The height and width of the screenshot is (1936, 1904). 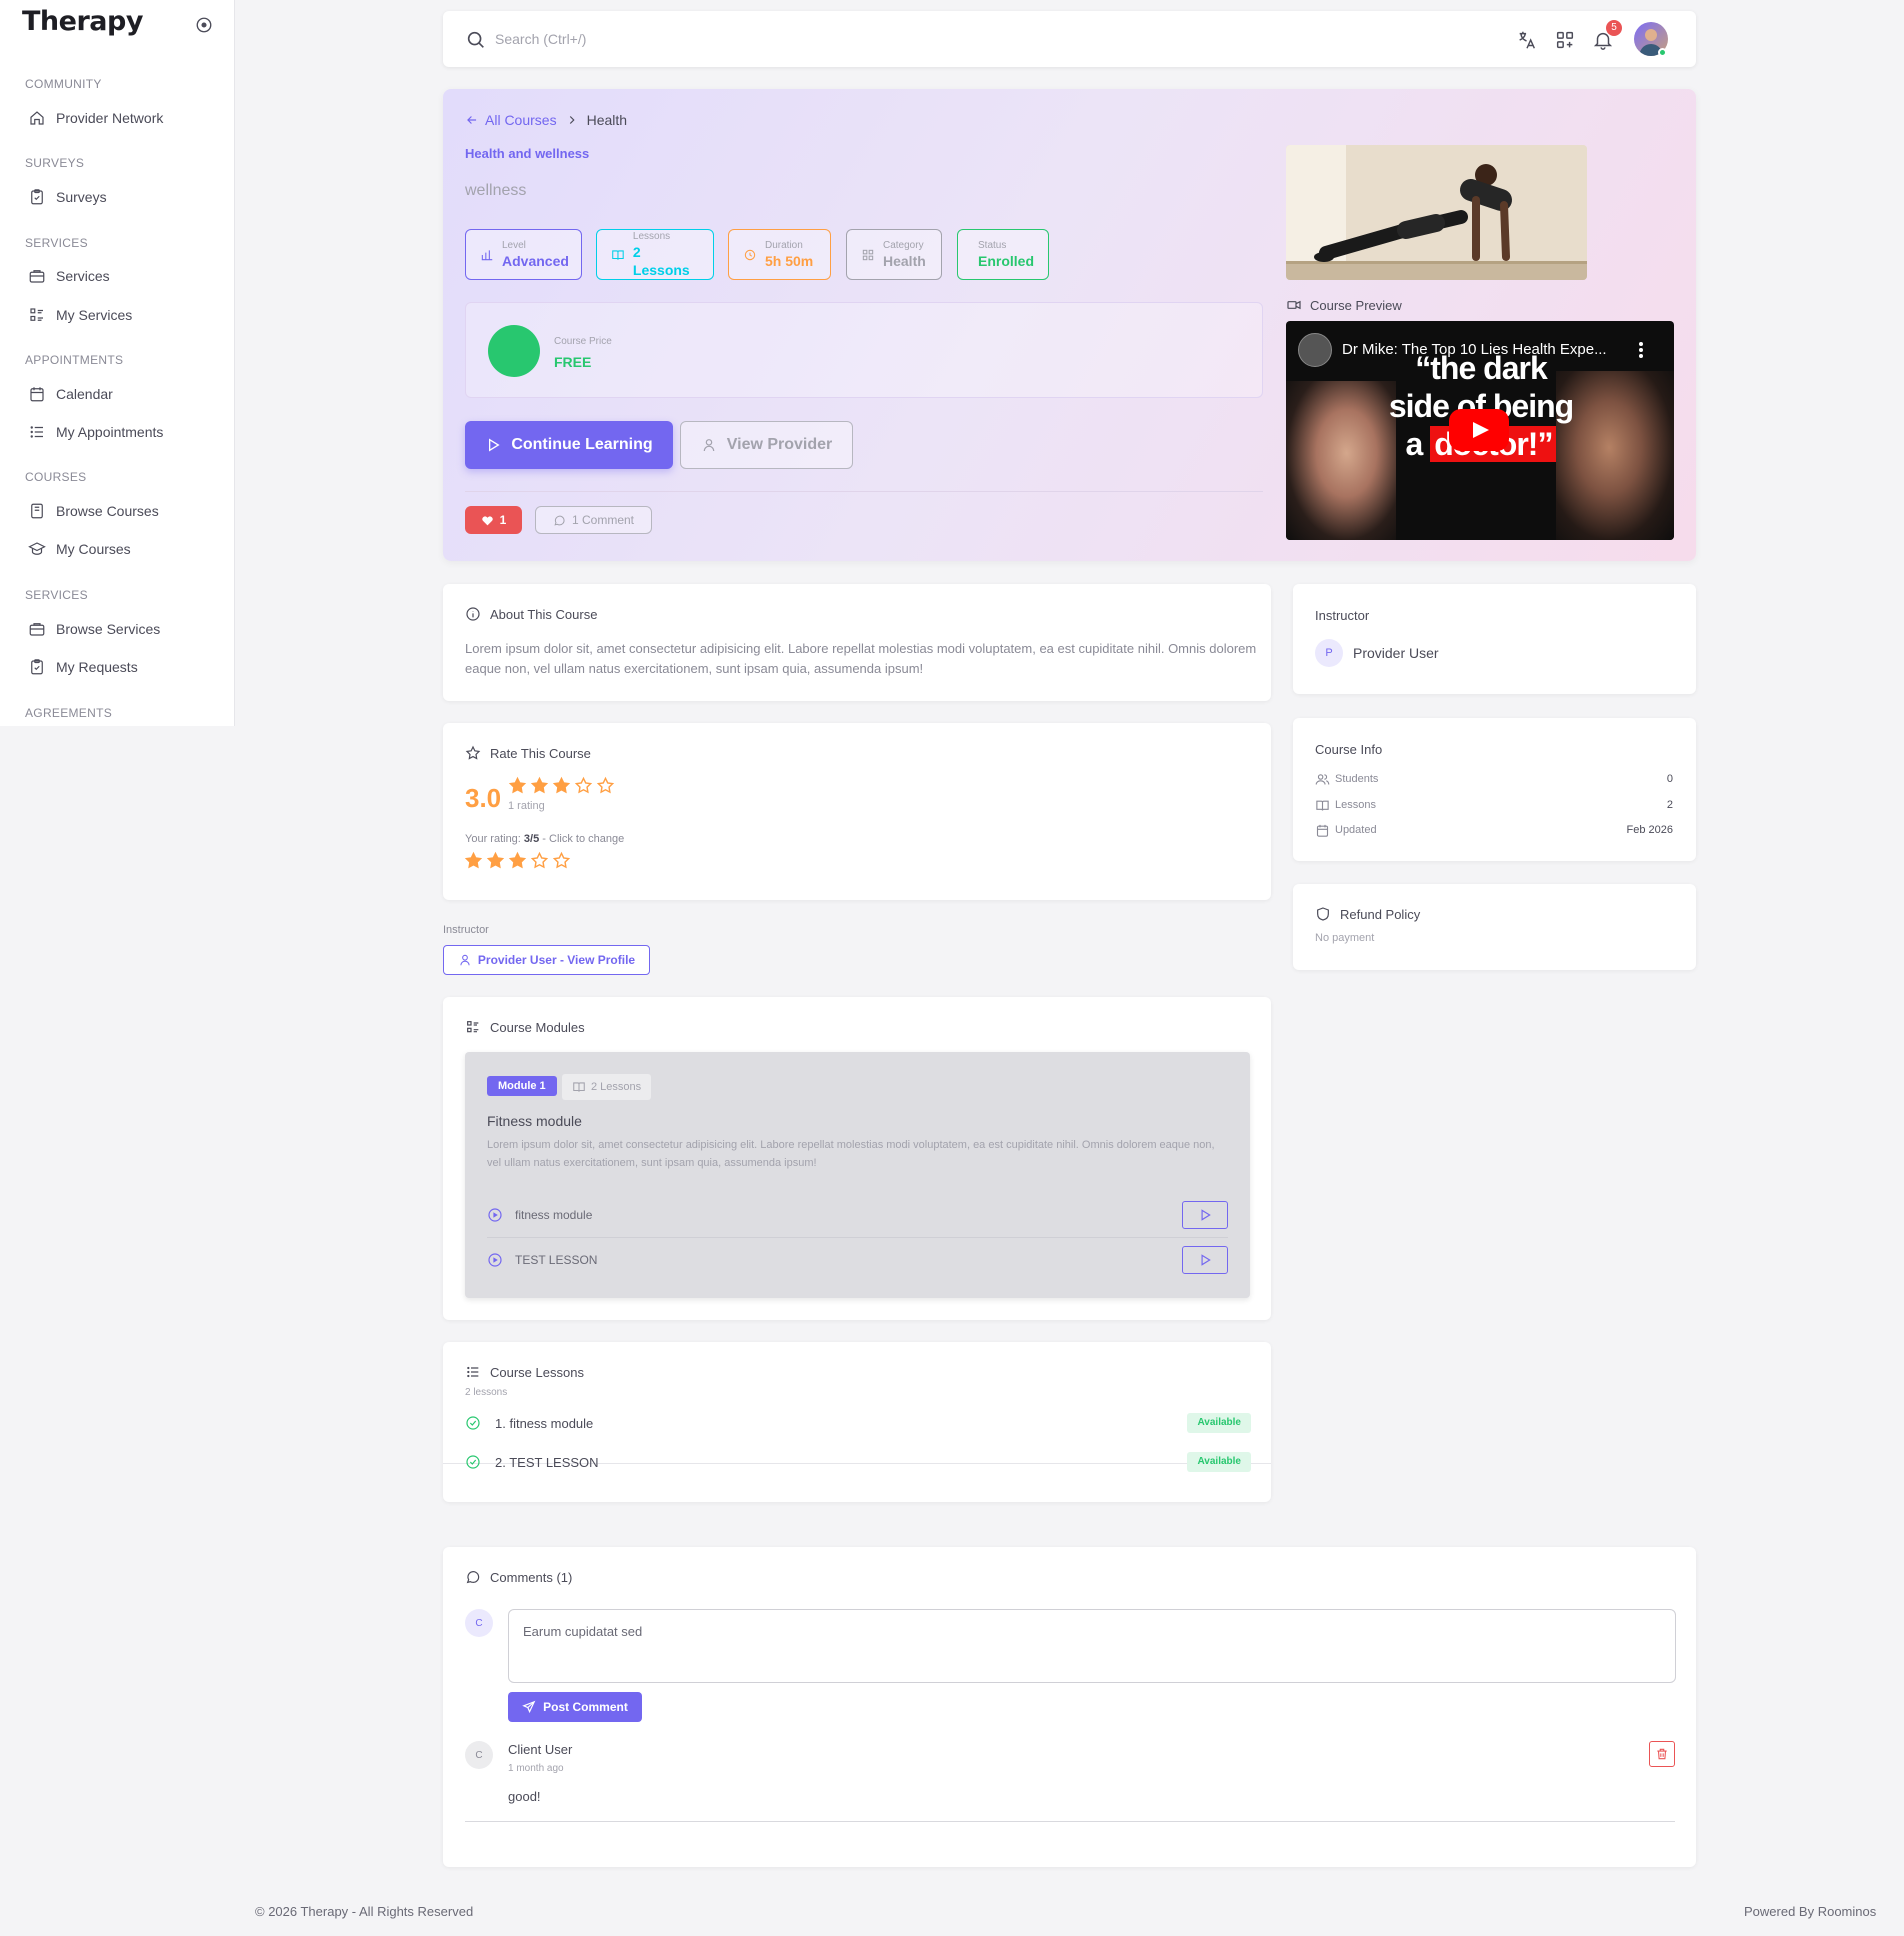 I want to click on breadcrumb: All Courses Health, so click(x=546, y=120).